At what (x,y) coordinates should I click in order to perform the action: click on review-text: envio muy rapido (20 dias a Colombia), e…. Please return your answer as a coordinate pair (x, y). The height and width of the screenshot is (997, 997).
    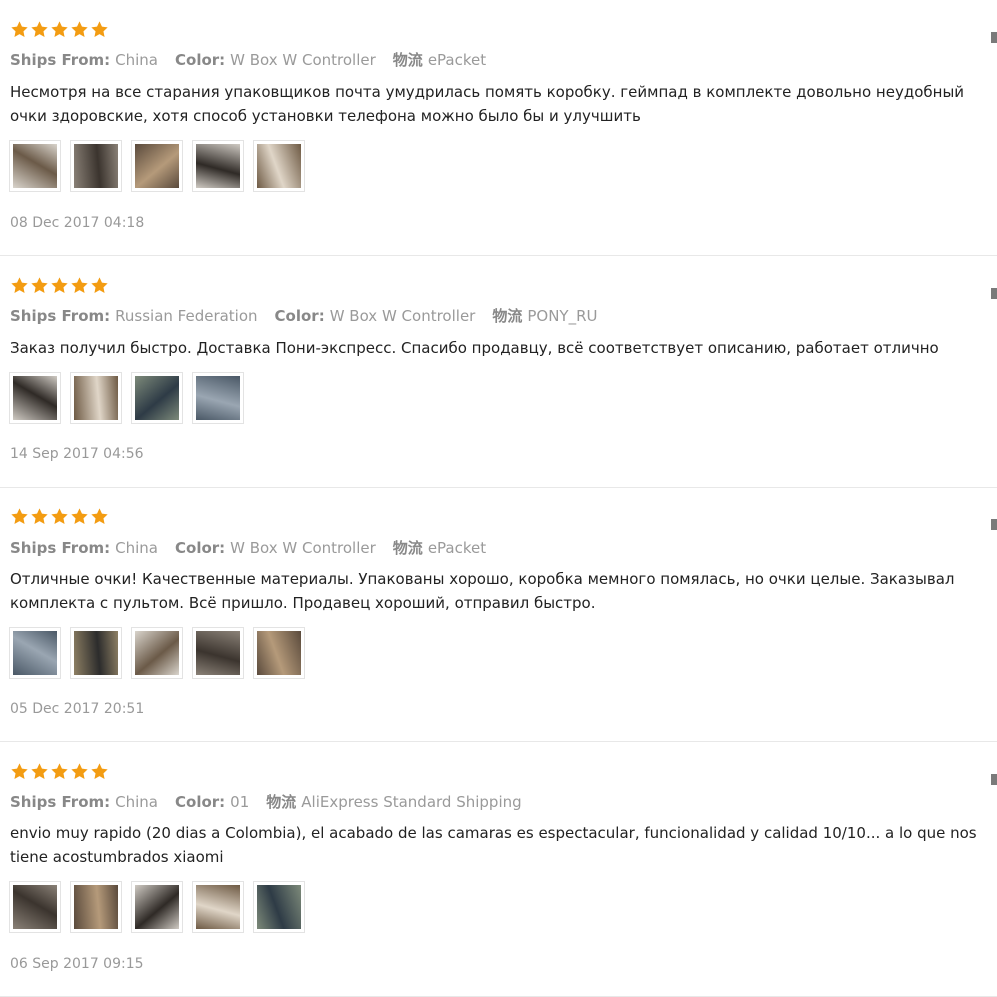
    Looking at the image, I should click on (503, 845).